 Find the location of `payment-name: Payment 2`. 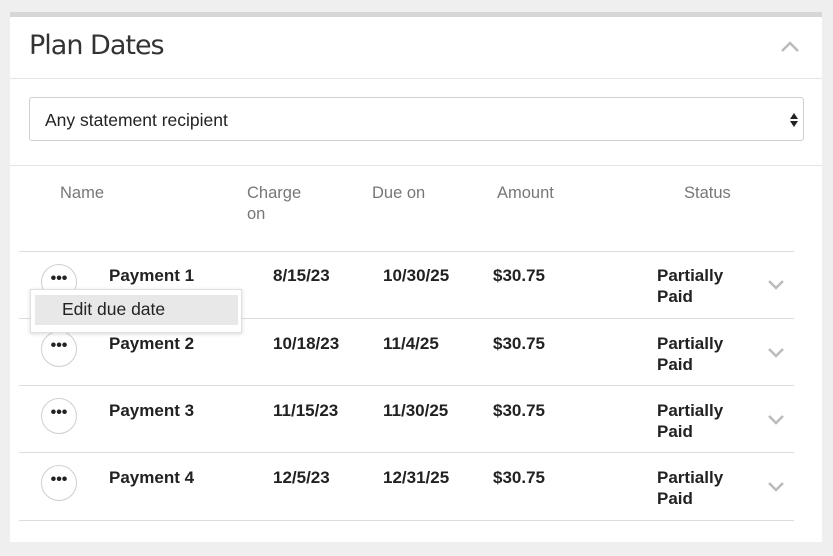

payment-name: Payment 2 is located at coordinates (152, 343).